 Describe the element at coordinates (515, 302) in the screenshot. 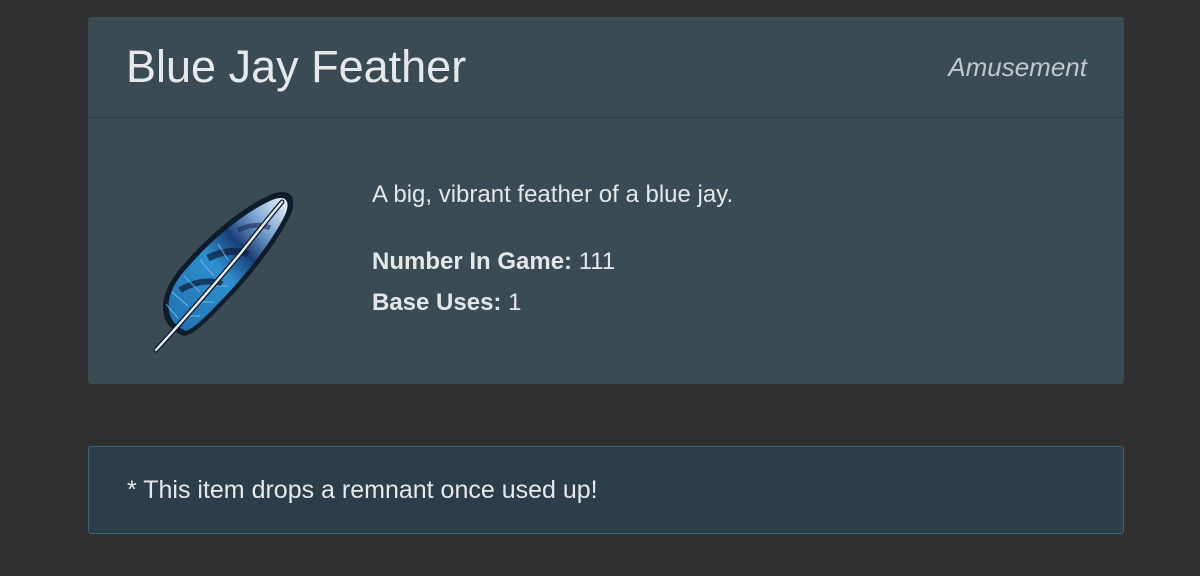

I see `stat-value: 1` at that location.